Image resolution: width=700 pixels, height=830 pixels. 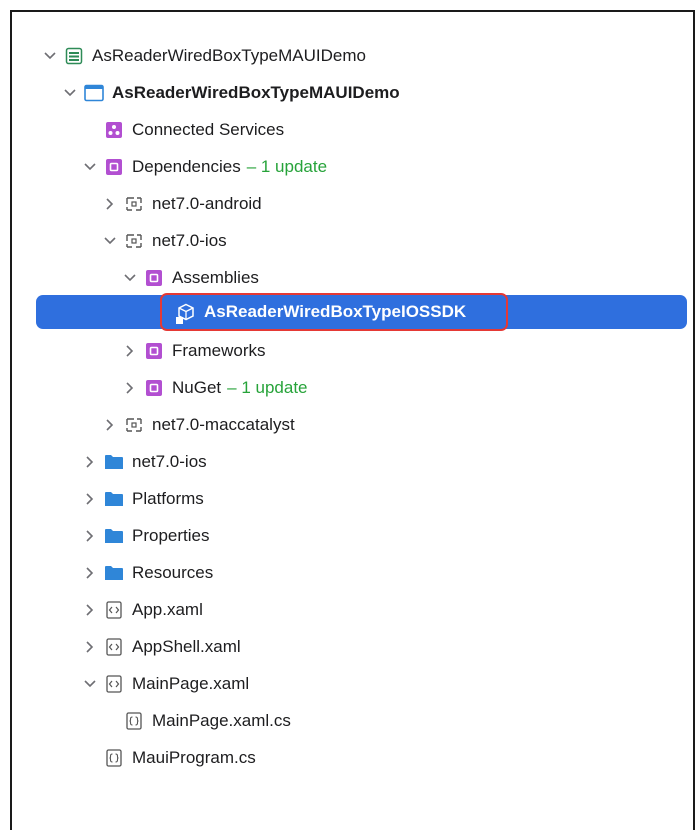 I want to click on tree-item-project: AsReaderWiredBoxTypeMAUIDemo, so click(x=373, y=93).